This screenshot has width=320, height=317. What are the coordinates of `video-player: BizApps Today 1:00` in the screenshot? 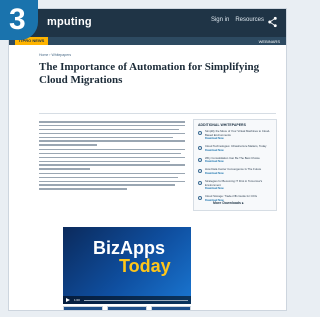 It's located at (127, 265).